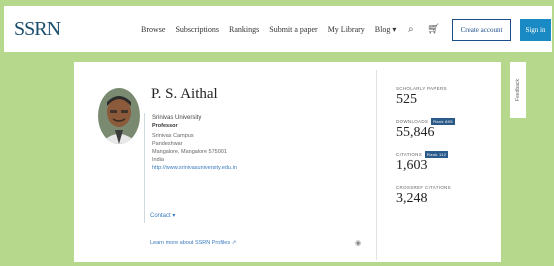  What do you see at coordinates (119, 116) in the screenshot?
I see `author-photo` at bounding box center [119, 116].